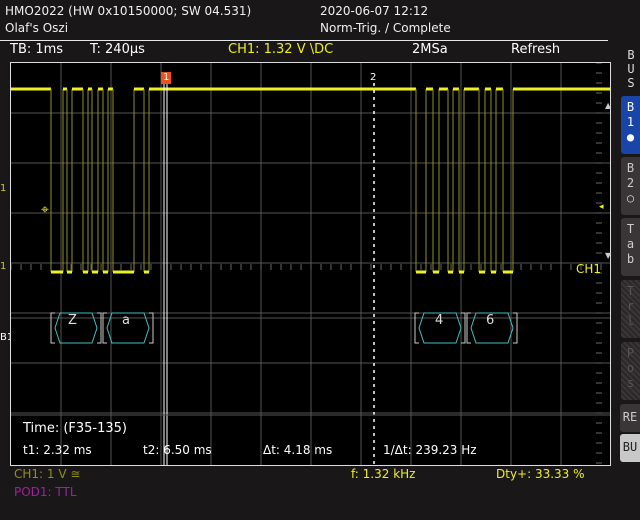 This screenshot has height=520, width=640. What do you see at coordinates (117, 49) in the screenshot?
I see `trigger-time: T: 240µs` at bounding box center [117, 49].